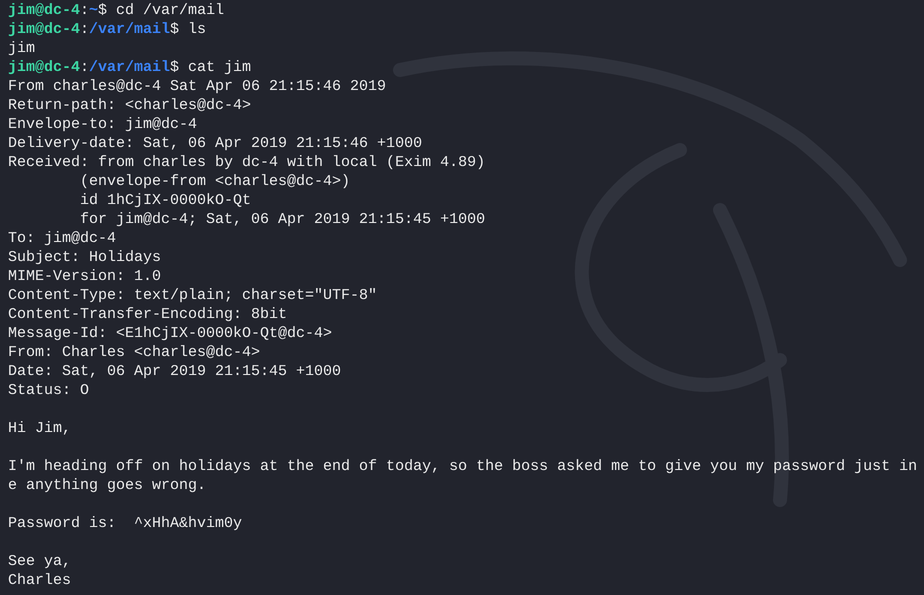 The width and height of the screenshot is (924, 595). I want to click on output-line: Envelope-to: jim@dc-4, so click(103, 124).